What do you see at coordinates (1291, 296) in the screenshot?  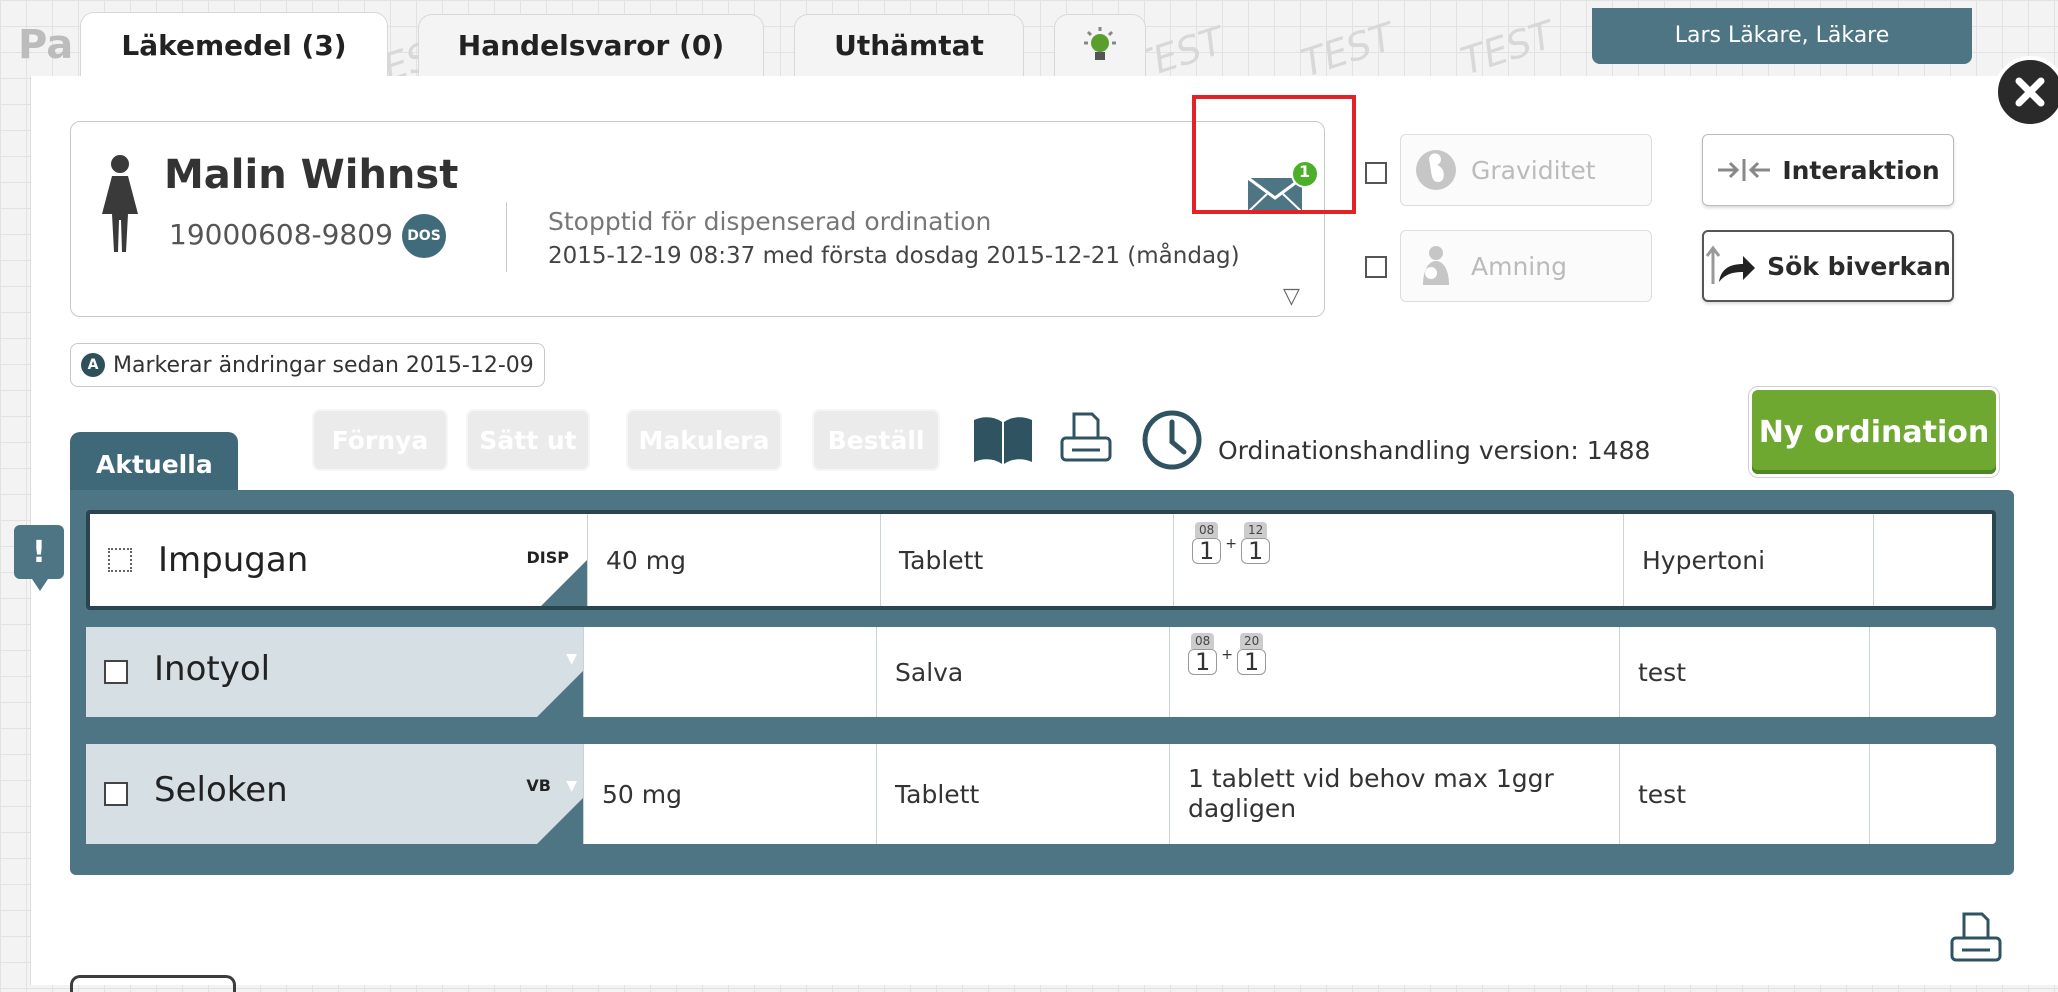 I see `expand-triangle-icon: ▽` at bounding box center [1291, 296].